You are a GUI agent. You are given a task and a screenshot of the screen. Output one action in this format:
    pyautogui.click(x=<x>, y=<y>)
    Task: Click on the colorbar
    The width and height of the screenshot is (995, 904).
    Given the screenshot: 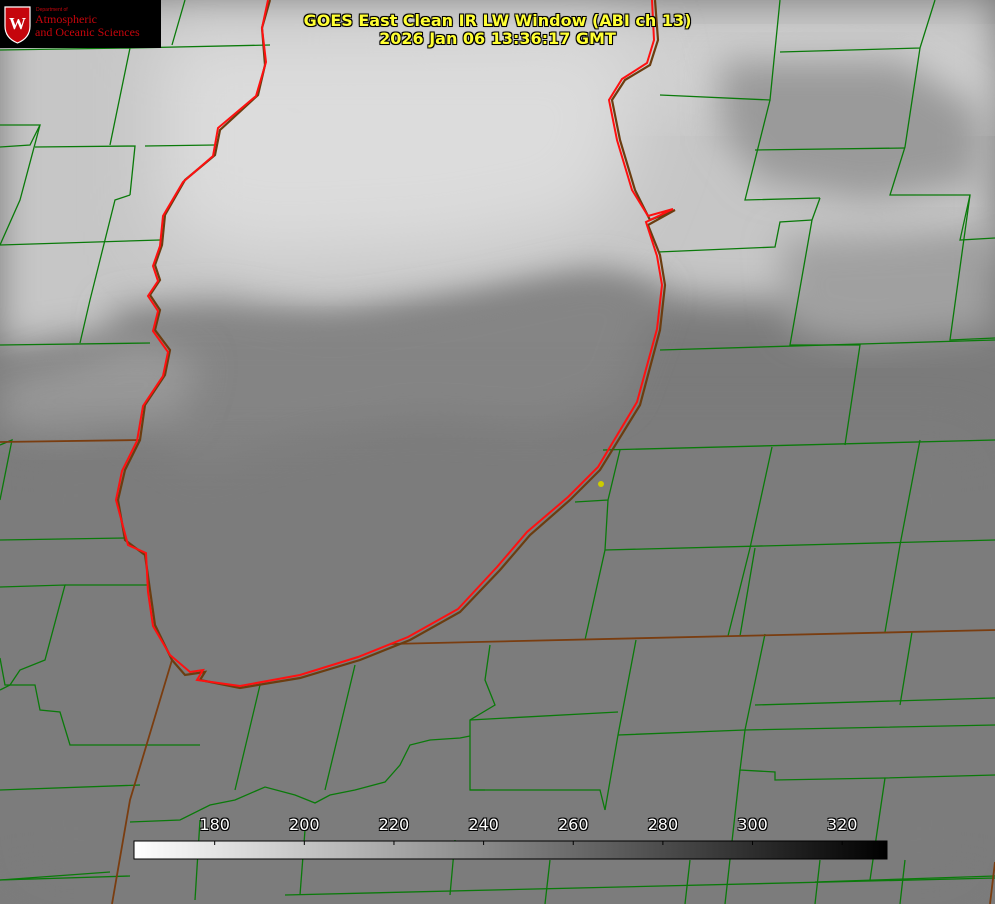 What is the action you would take?
    pyautogui.click(x=510, y=850)
    